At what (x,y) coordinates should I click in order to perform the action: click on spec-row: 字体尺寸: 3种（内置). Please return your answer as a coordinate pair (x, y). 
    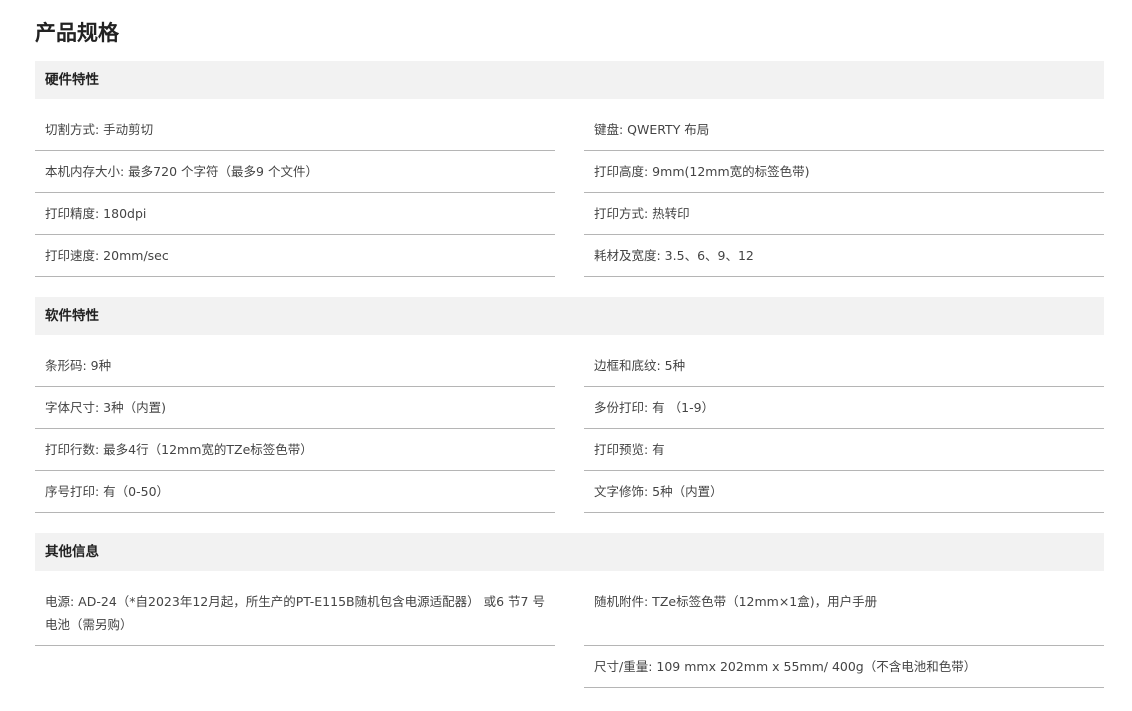
    Looking at the image, I should click on (295, 408).